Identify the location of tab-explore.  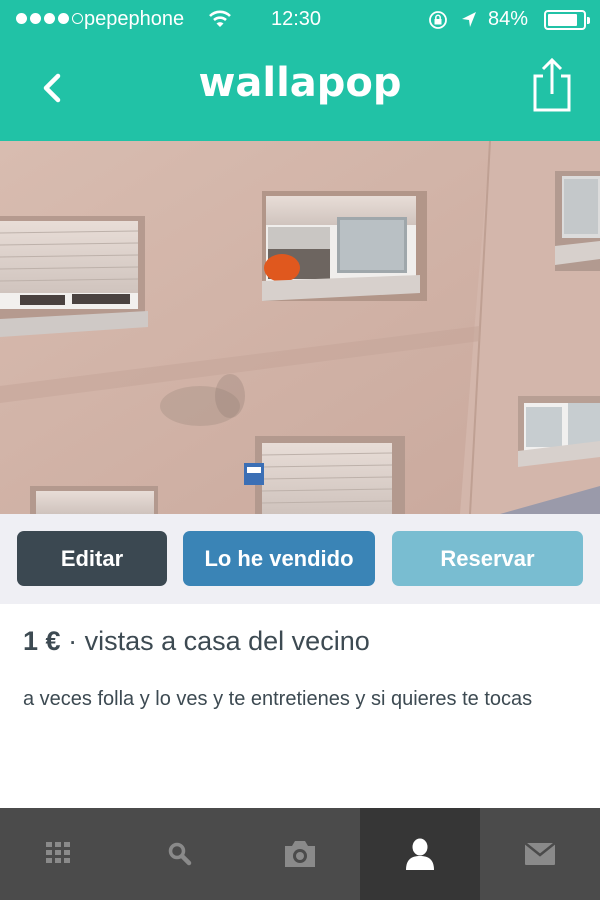
(60, 854).